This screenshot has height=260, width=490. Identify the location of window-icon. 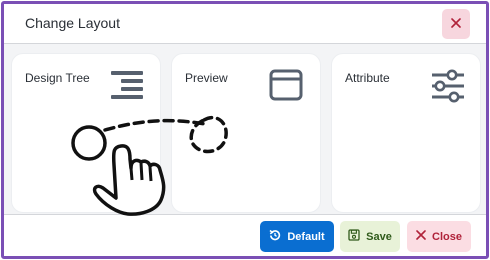
(287, 88).